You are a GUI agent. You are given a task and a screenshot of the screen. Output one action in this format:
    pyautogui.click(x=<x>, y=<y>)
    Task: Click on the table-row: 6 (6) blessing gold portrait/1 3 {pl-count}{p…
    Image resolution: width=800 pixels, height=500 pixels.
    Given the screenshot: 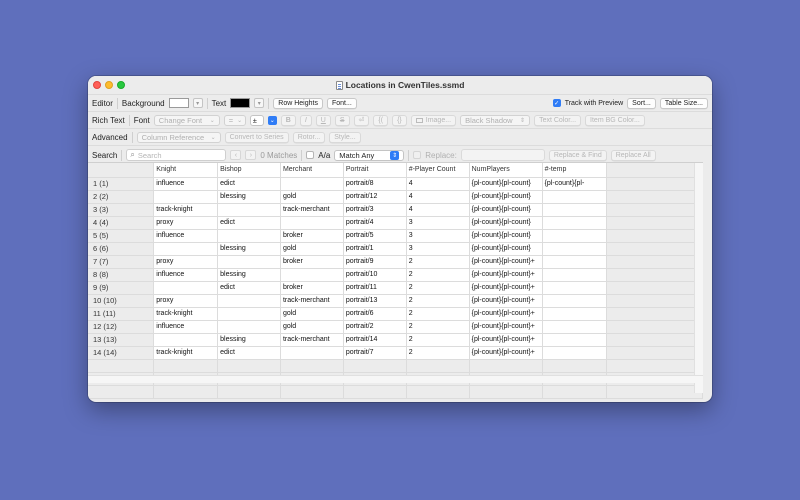 What is the action you would take?
    pyautogui.click(x=395, y=249)
    